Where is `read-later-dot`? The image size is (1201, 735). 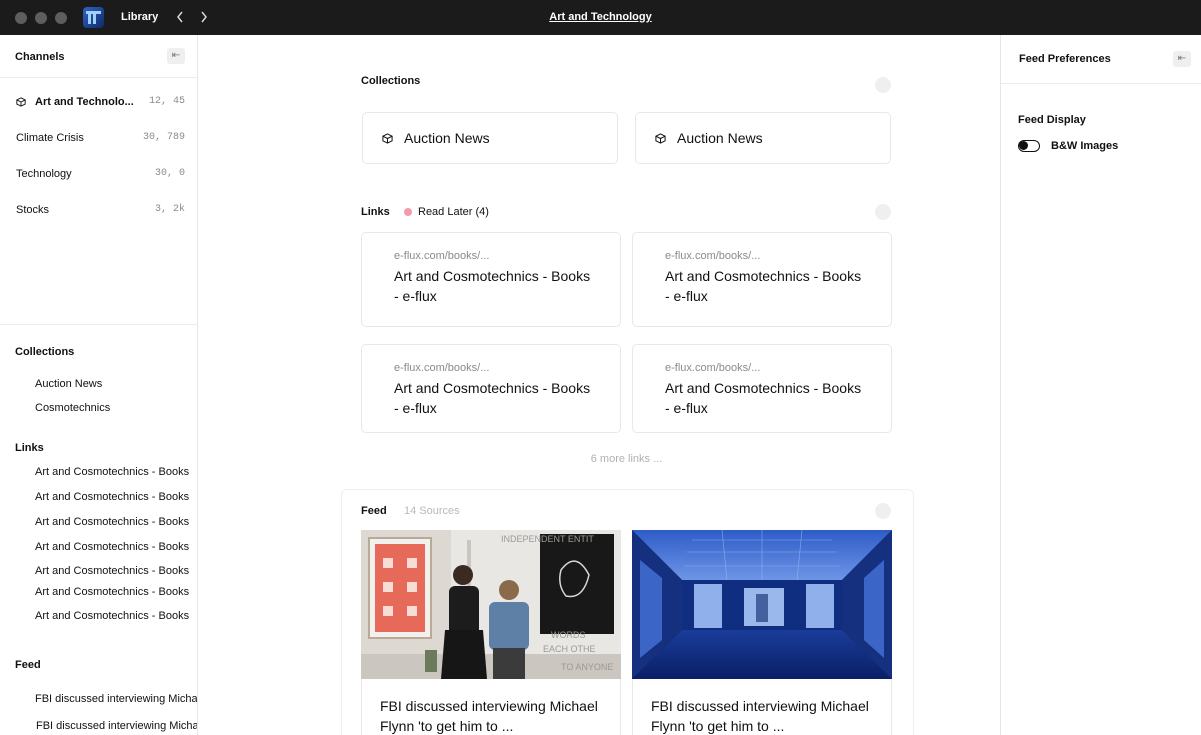
read-later-dot is located at coordinates (408, 212).